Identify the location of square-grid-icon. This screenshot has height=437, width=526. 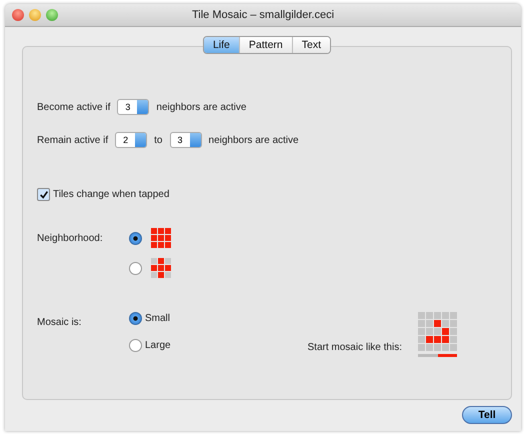
(161, 238).